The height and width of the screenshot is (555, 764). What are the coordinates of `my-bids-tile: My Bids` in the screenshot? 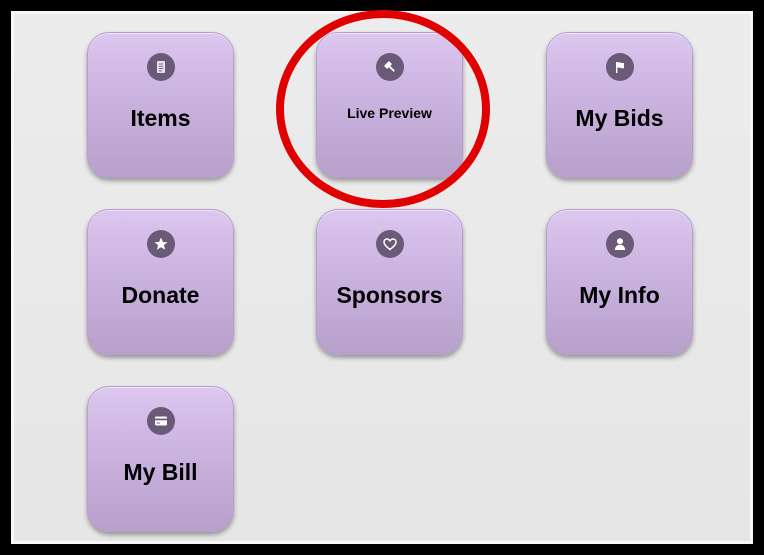 It's located at (619, 105).